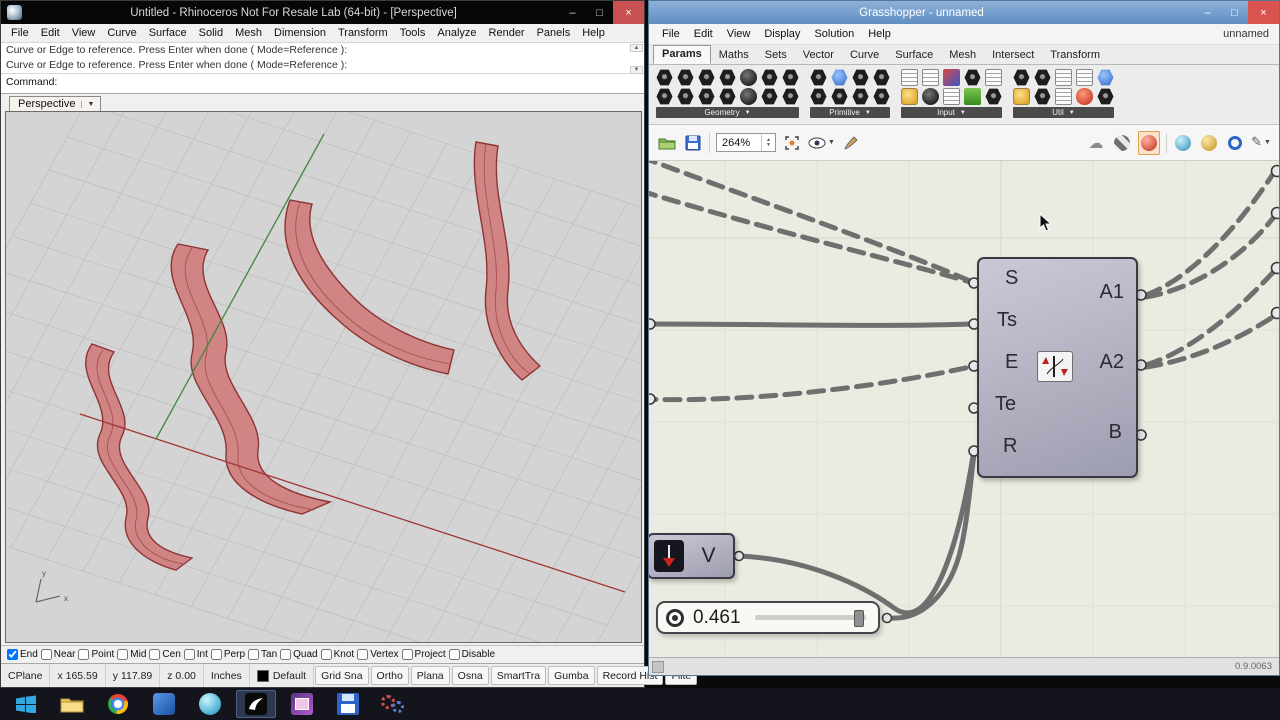 Image resolution: width=1280 pixels, height=720 pixels. Describe the element at coordinates (1112, 292) in the screenshot. I see `output-label-a1: A1` at that location.